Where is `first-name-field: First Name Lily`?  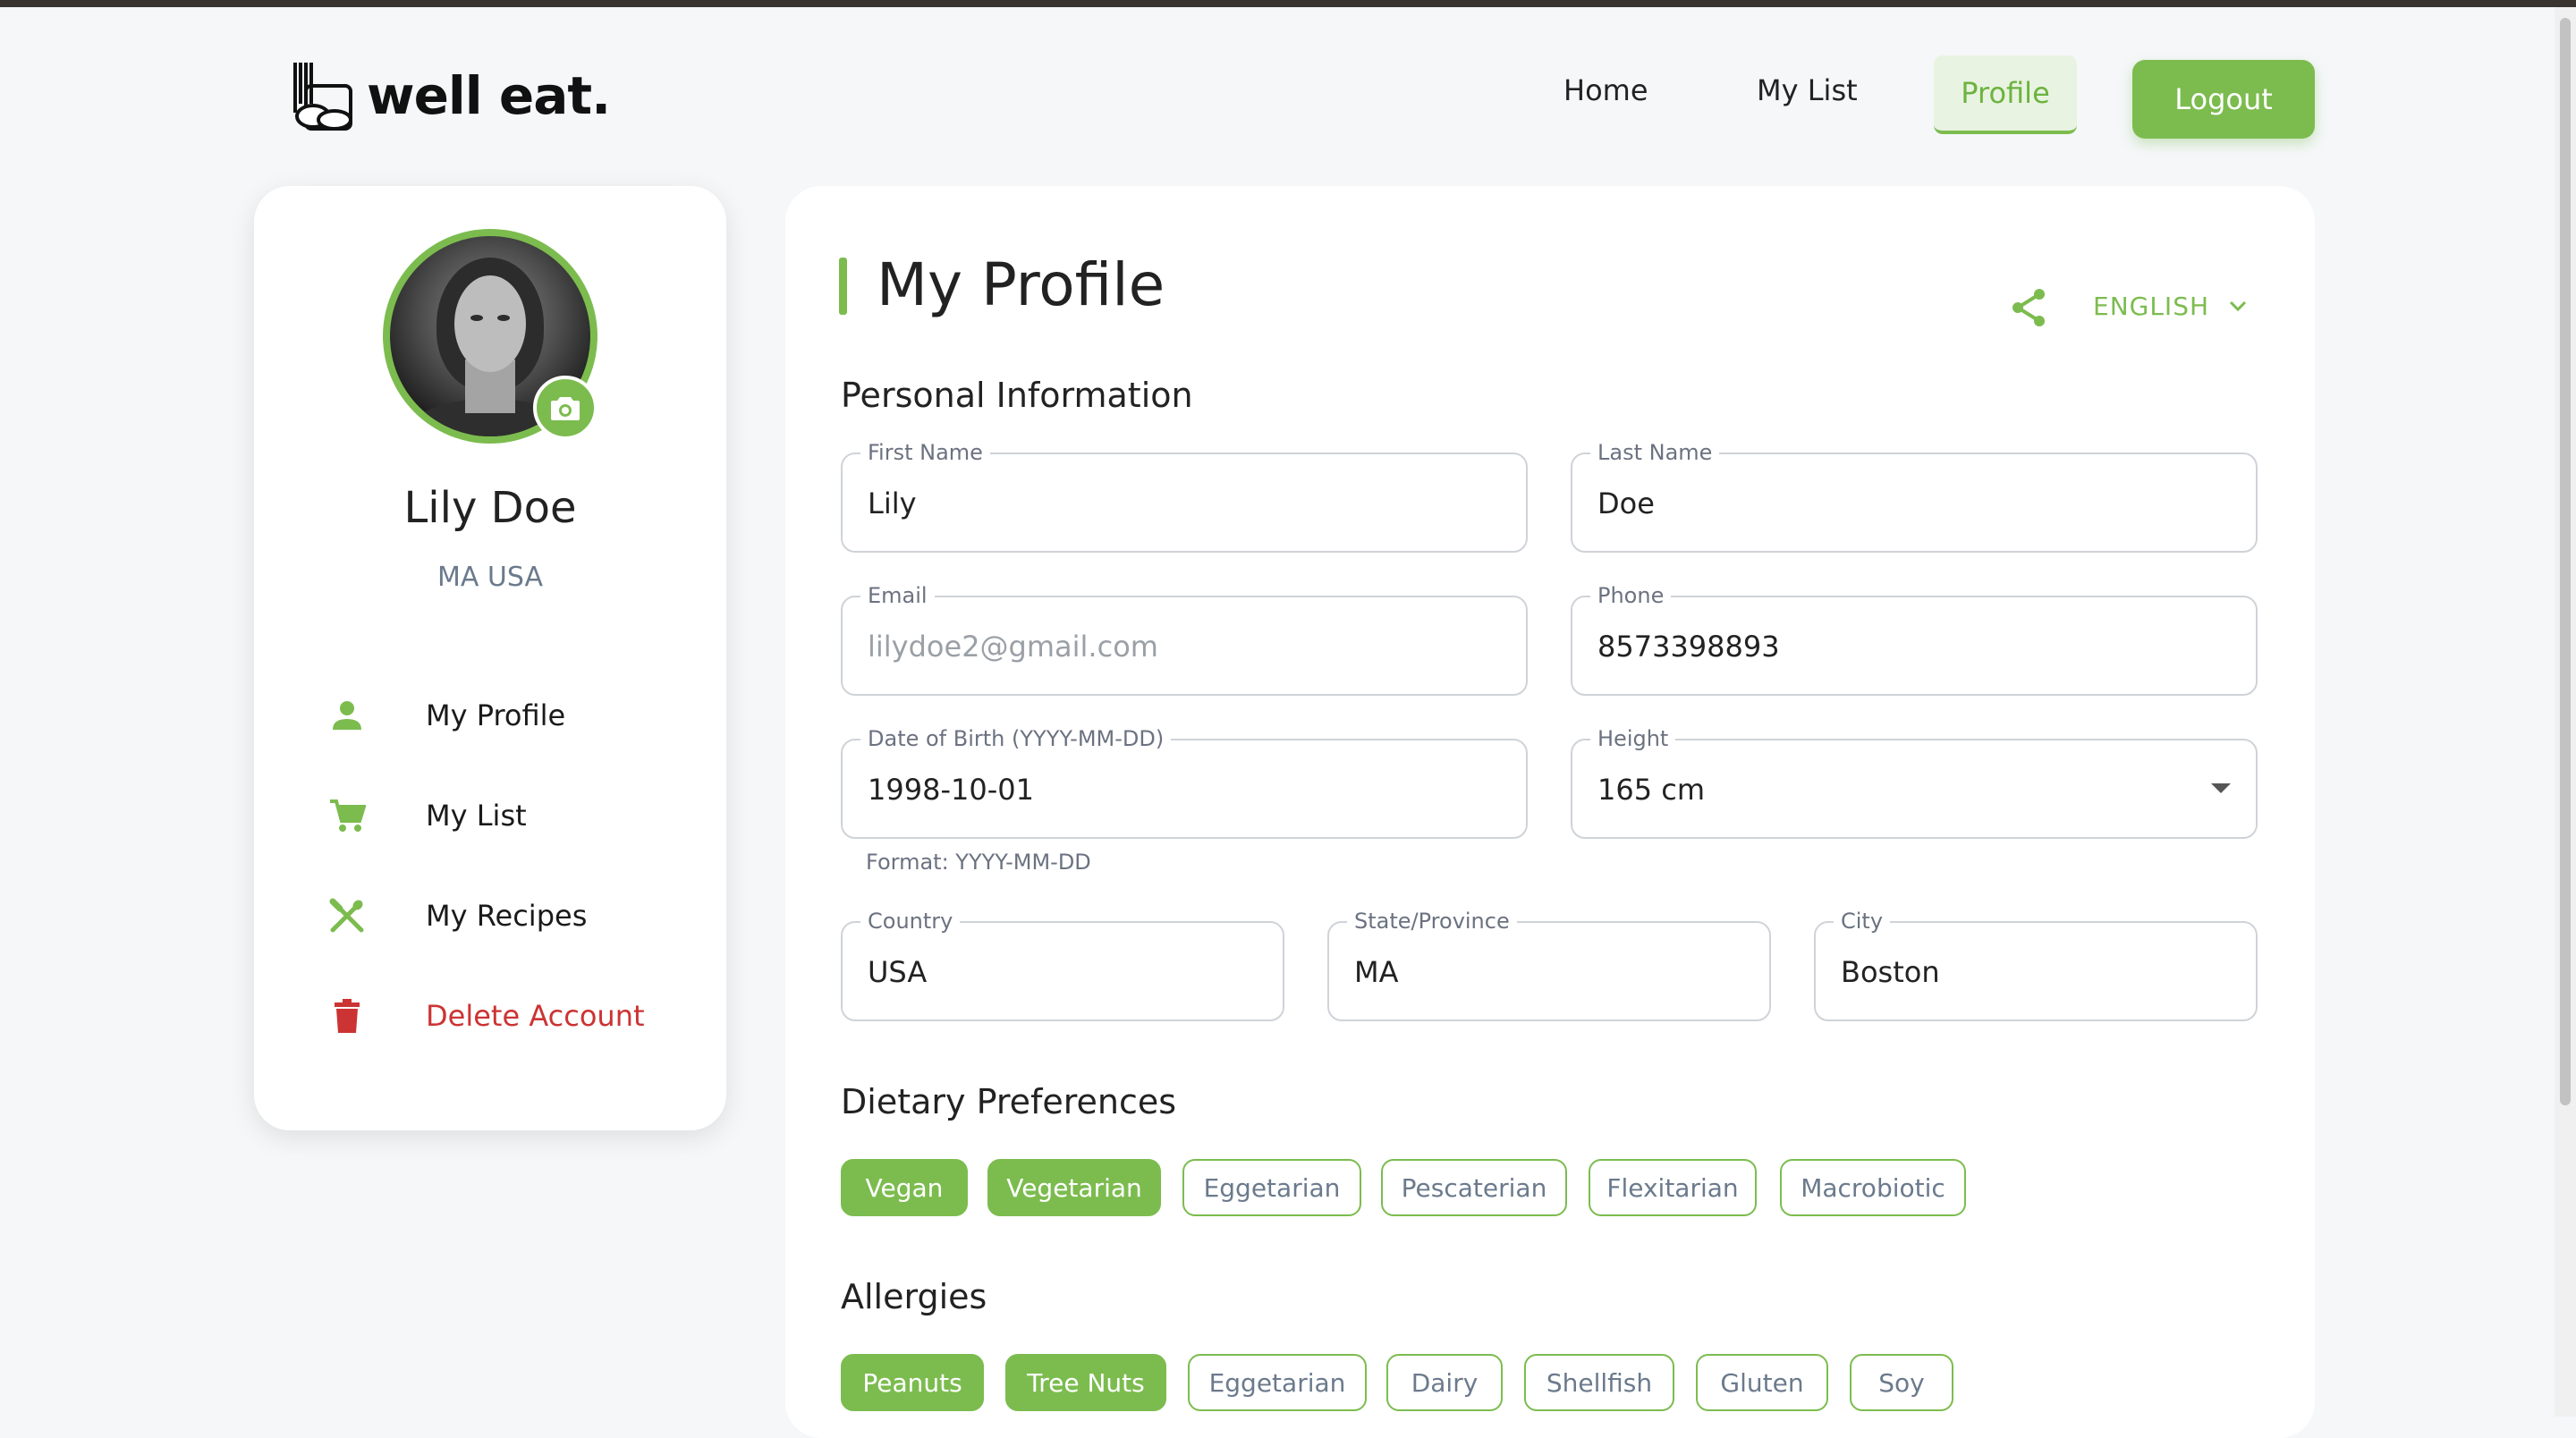 first-name-field: First Name Lily is located at coordinates (1184, 496).